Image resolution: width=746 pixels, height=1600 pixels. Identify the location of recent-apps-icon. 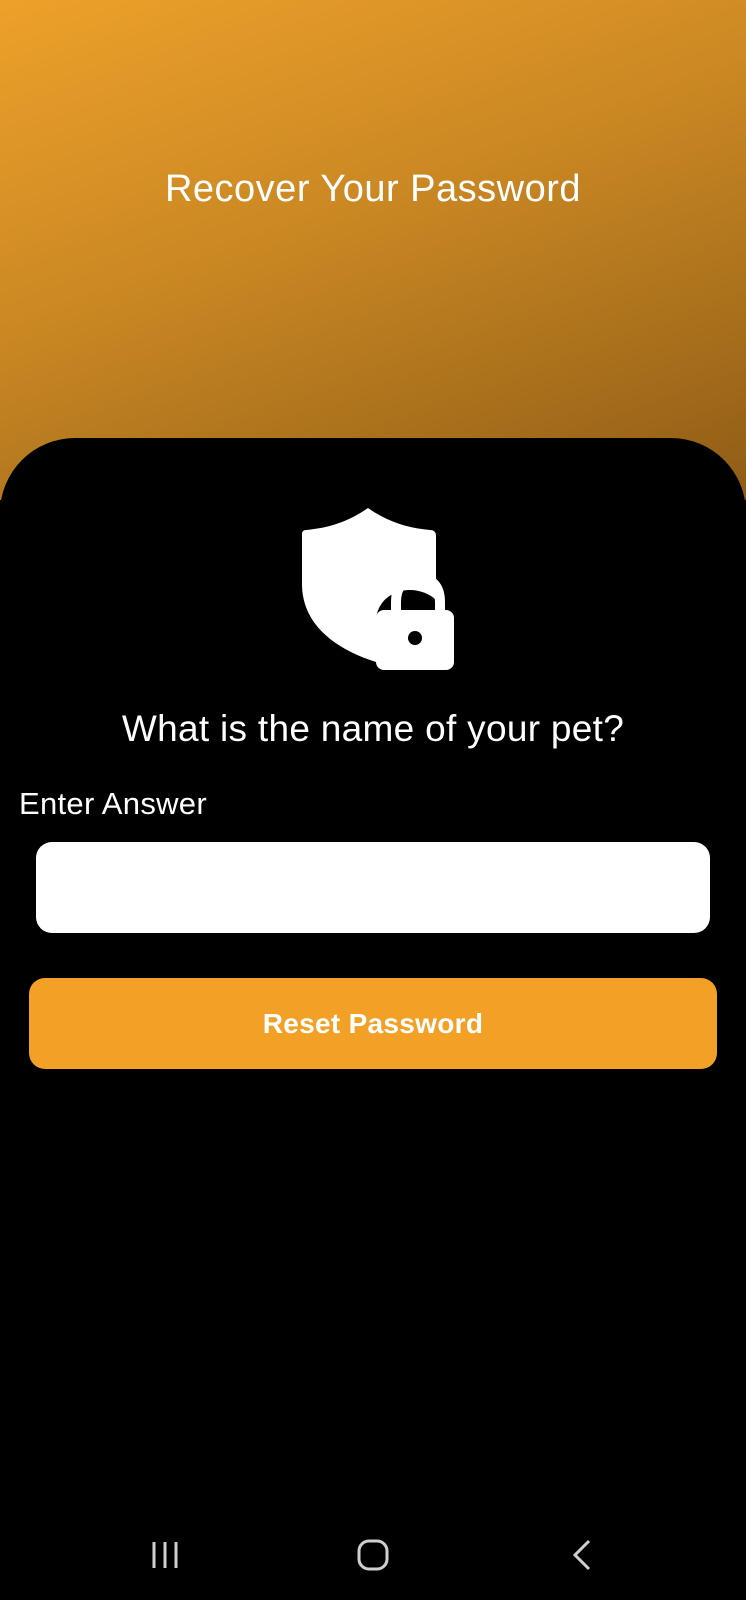
(165, 1555).